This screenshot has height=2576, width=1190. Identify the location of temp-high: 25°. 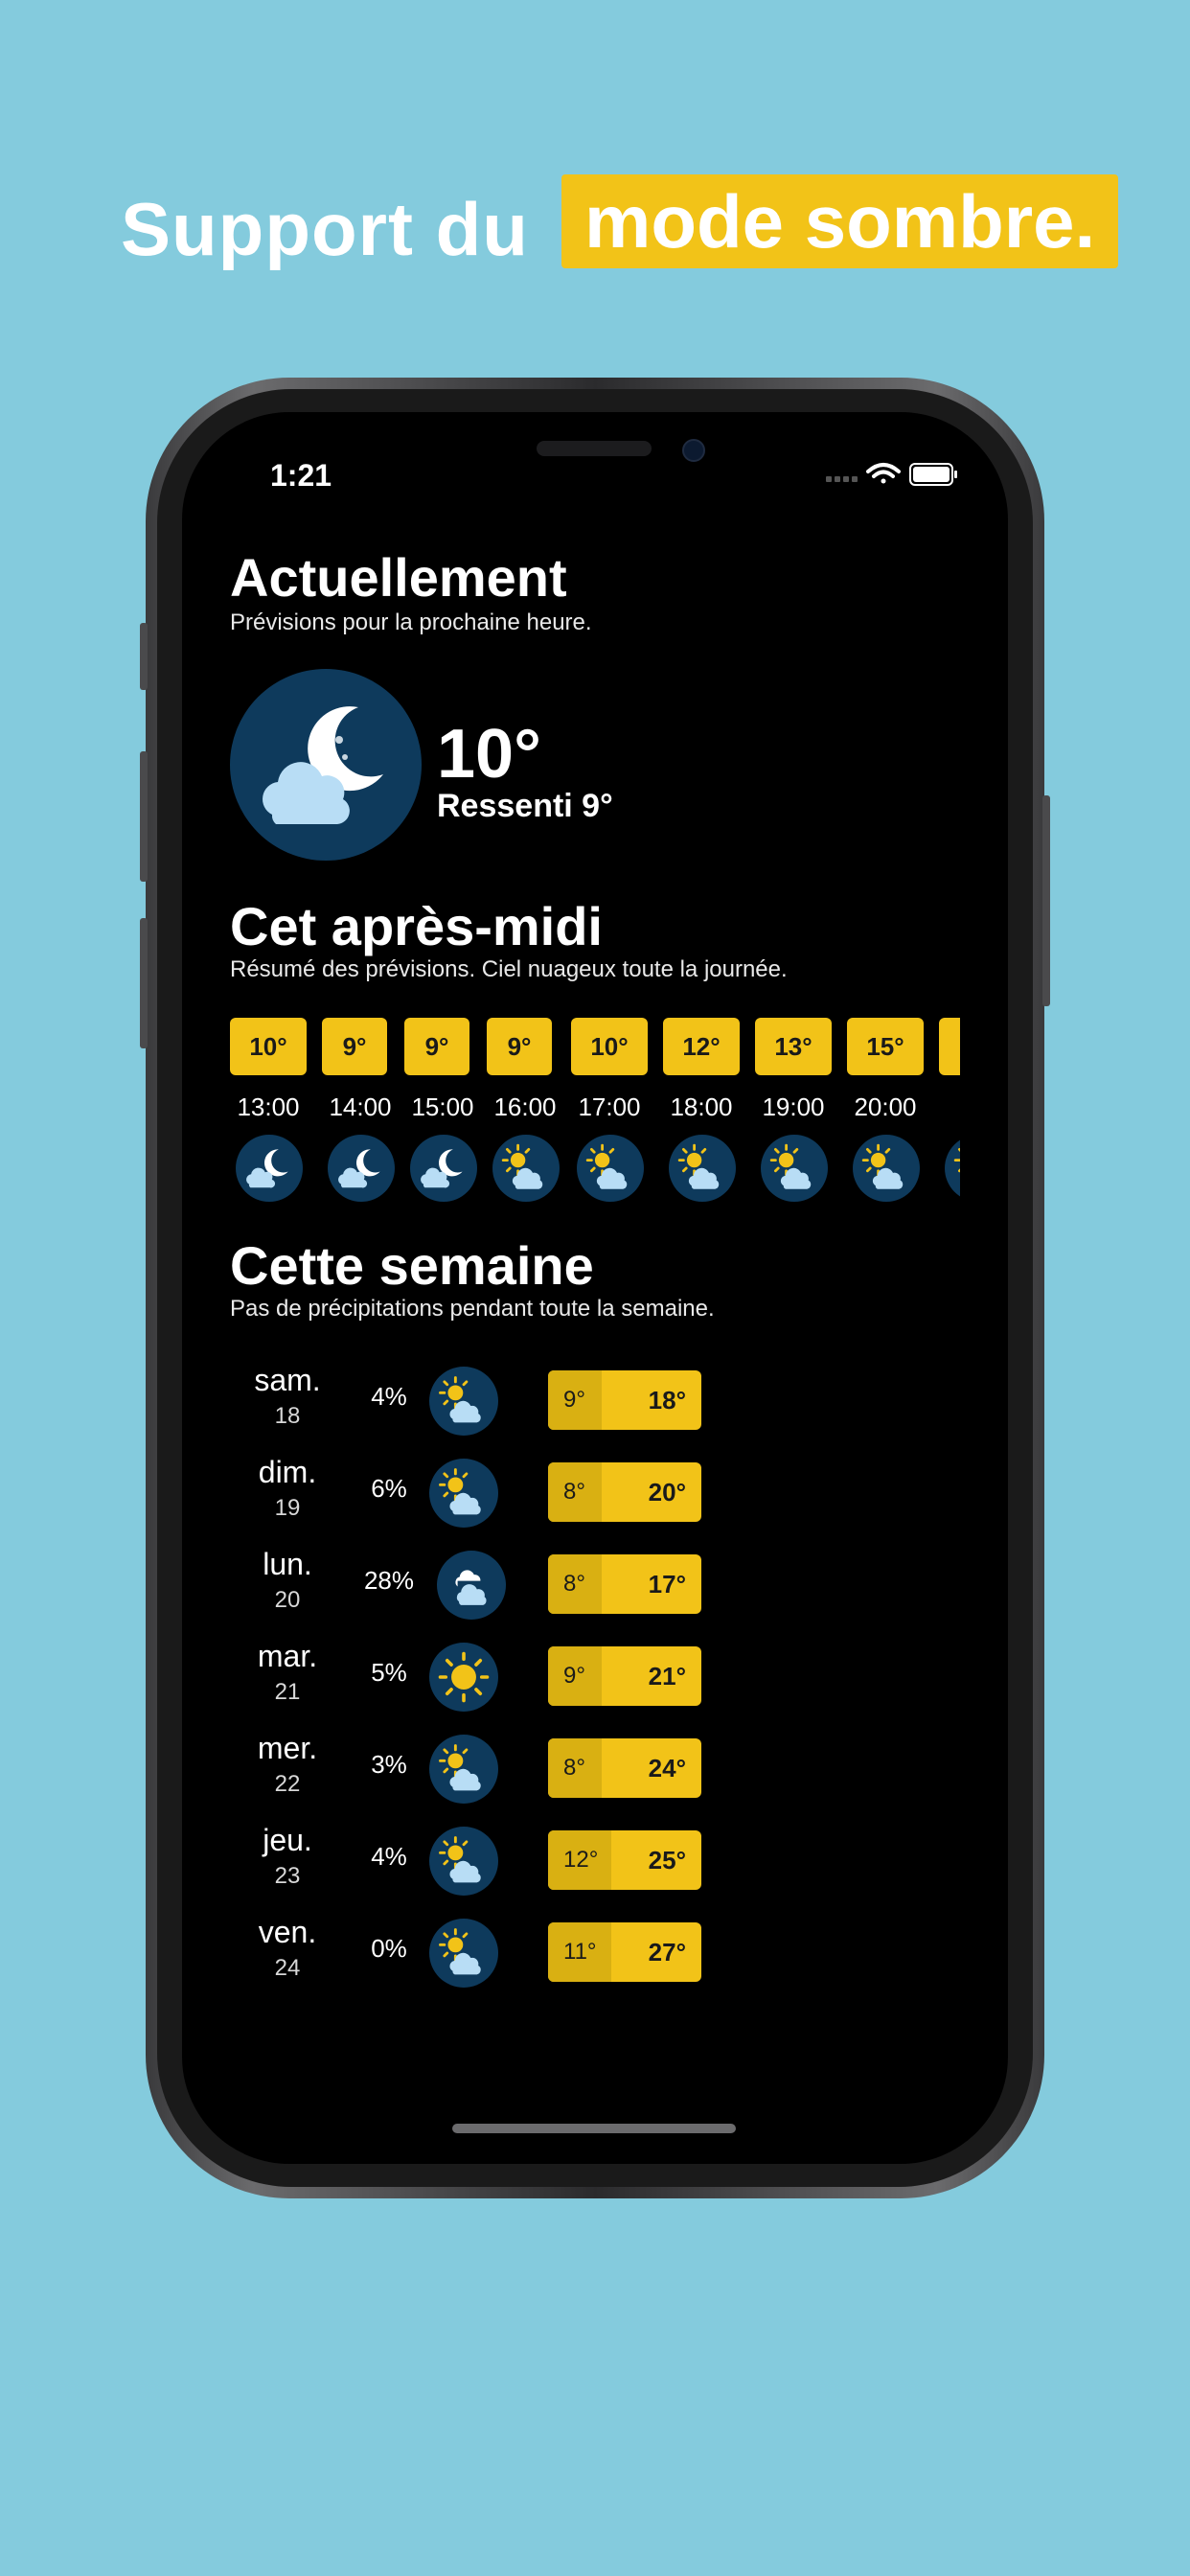
(667, 1860).